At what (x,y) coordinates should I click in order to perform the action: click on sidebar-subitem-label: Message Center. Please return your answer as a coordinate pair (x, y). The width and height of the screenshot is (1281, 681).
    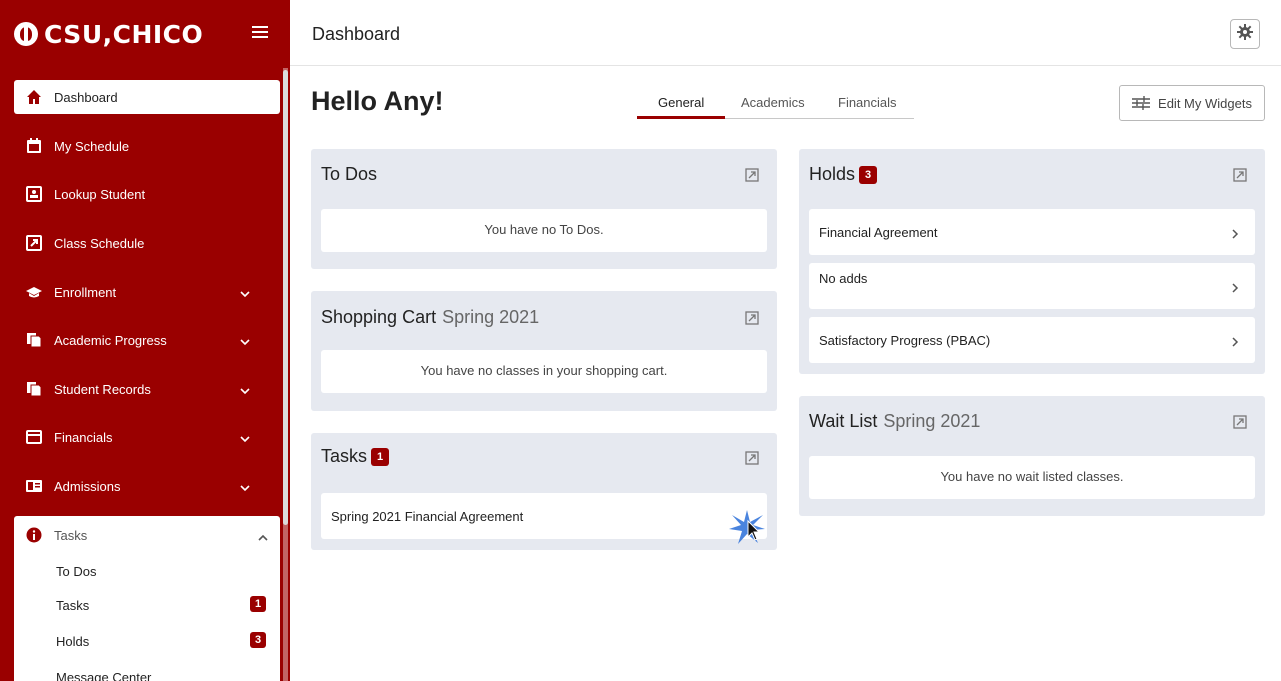
    Looking at the image, I should click on (104, 675).